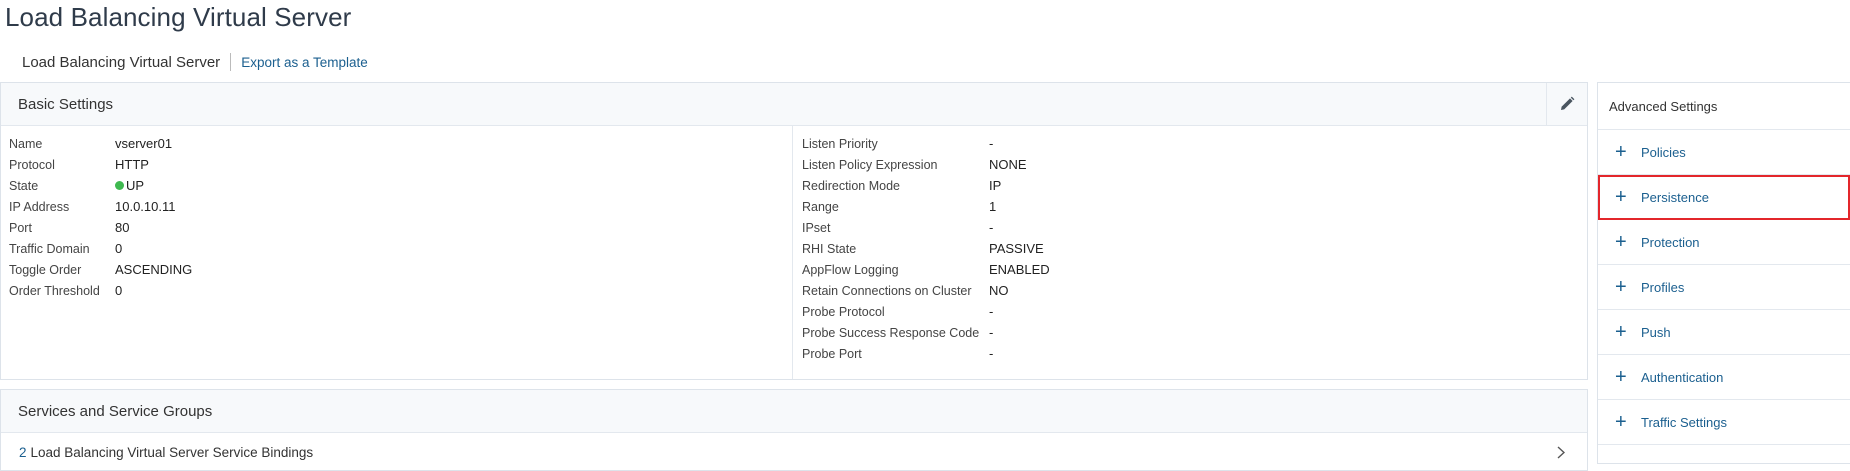 The height and width of the screenshot is (471, 1850). What do you see at coordinates (26, 143) in the screenshot?
I see `field-label: Name` at bounding box center [26, 143].